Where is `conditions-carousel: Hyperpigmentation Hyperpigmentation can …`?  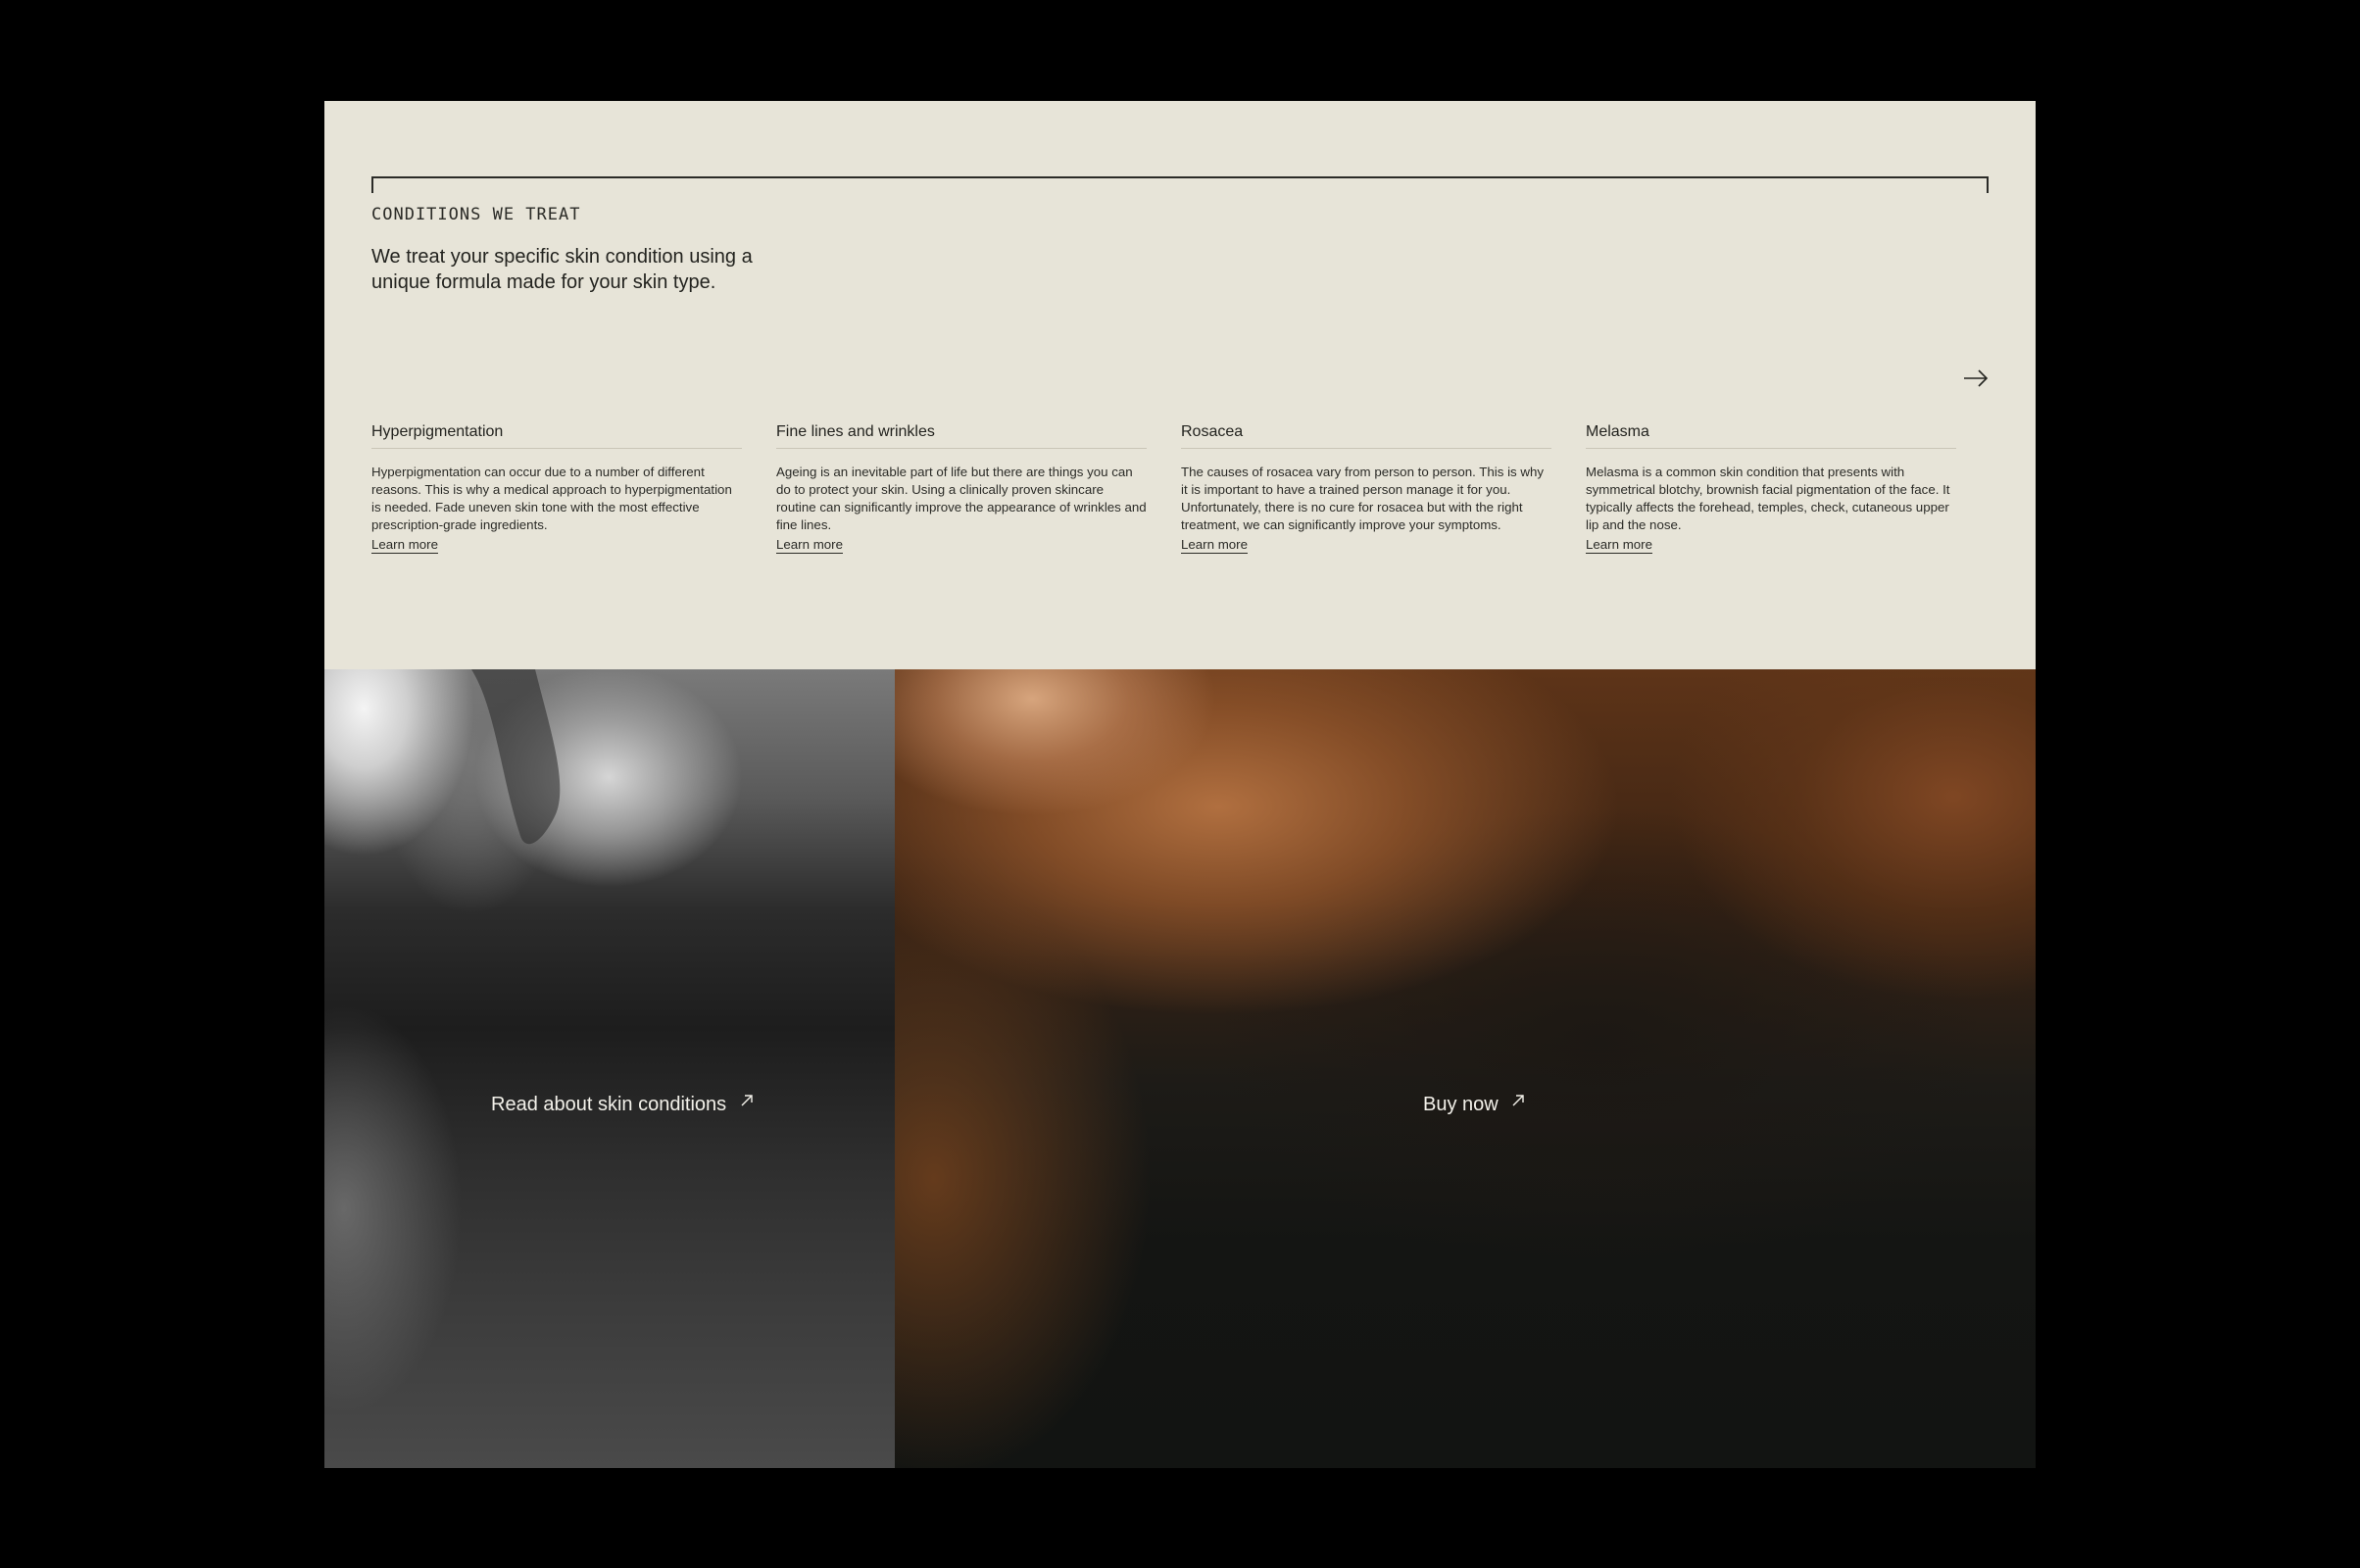 conditions-carousel: Hyperpigmentation Hyperpigmentation can … is located at coordinates (1170, 559).